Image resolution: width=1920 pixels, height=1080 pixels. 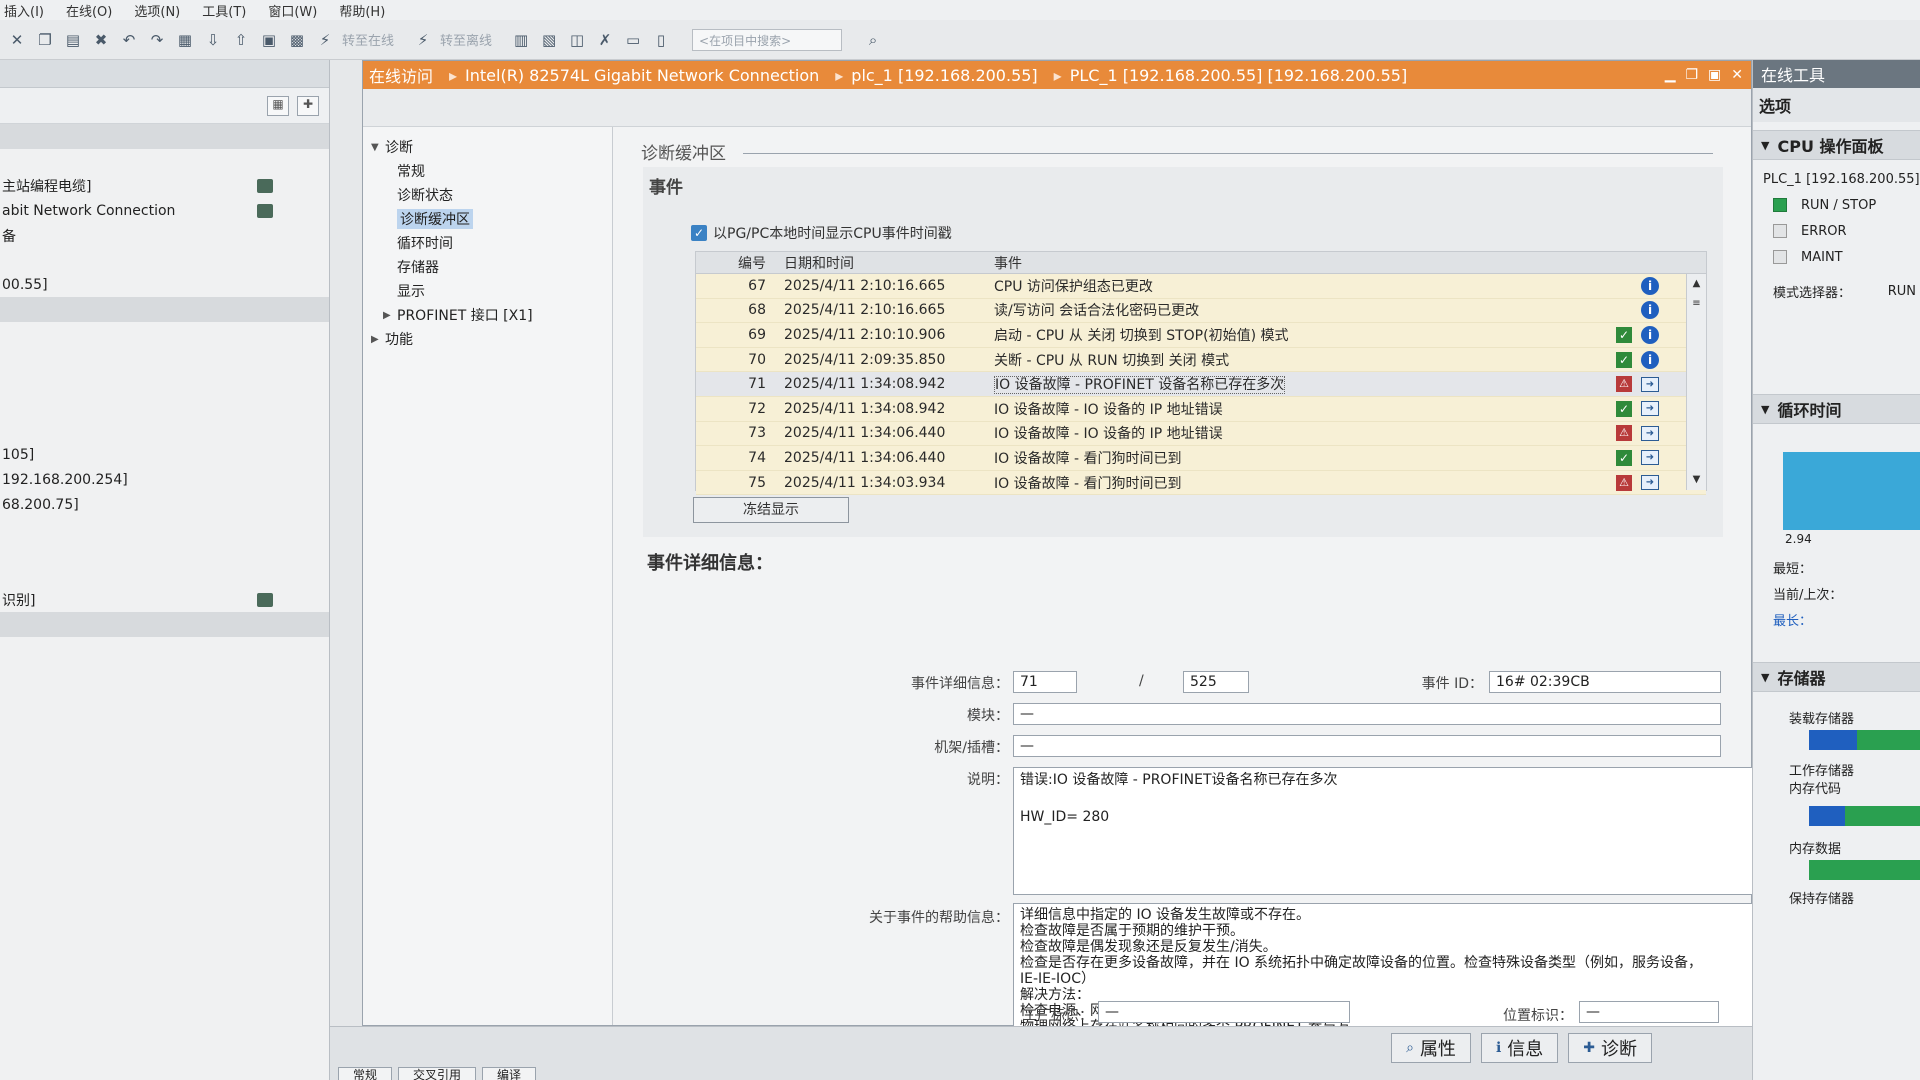 What do you see at coordinates (164, 479) in the screenshot?
I see `tree-item: 192.168.200.254]` at bounding box center [164, 479].